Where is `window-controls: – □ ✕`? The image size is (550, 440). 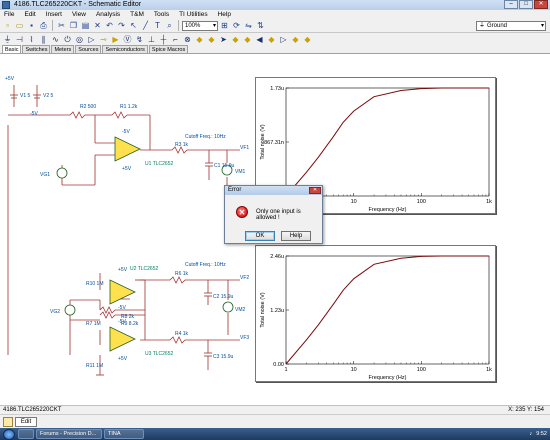 window-controls: – □ ✕ is located at coordinates (526, 5).